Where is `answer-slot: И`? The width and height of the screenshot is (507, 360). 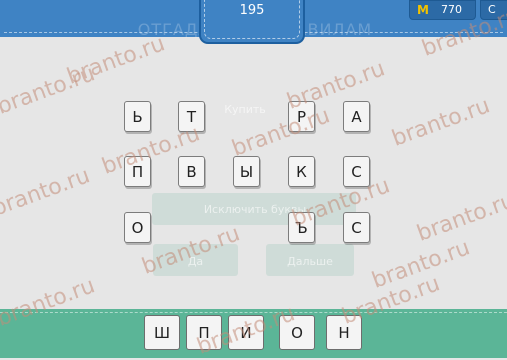
answer-slot: И is located at coordinates (246, 332).